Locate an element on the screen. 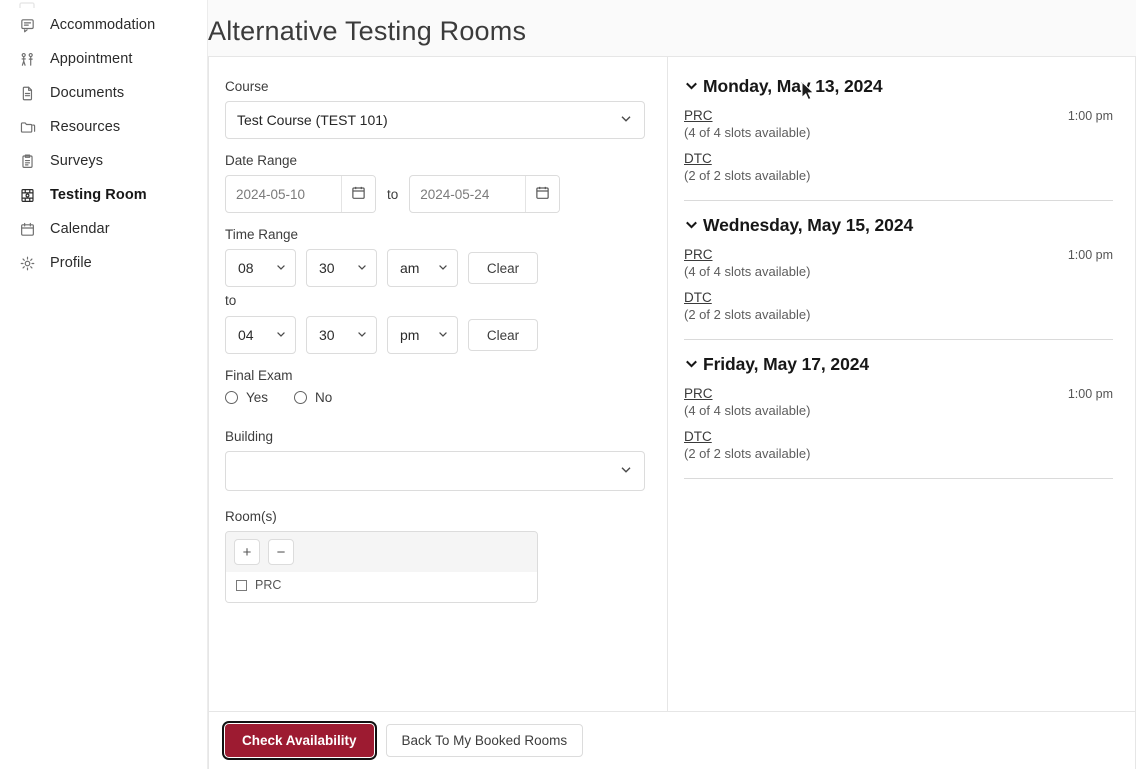  start-minute-select: 30 is located at coordinates (341, 268).